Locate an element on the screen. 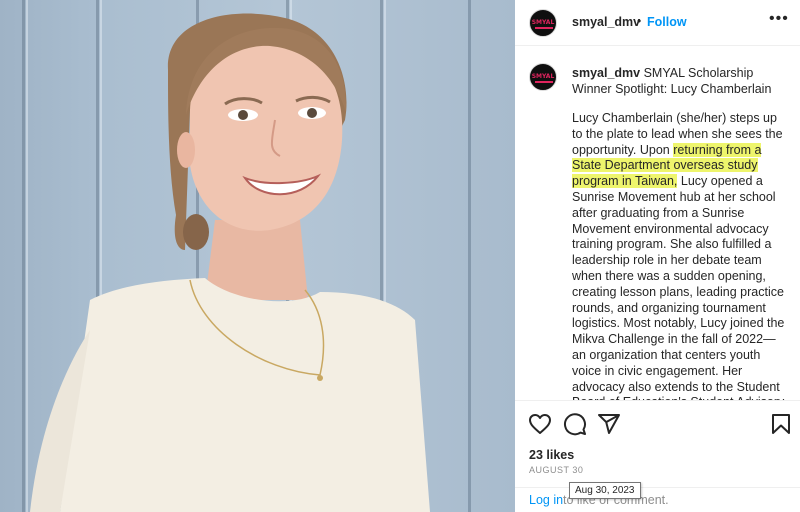 This screenshot has height=512, width=800. more-options-icon: ••• is located at coordinates (779, 19).